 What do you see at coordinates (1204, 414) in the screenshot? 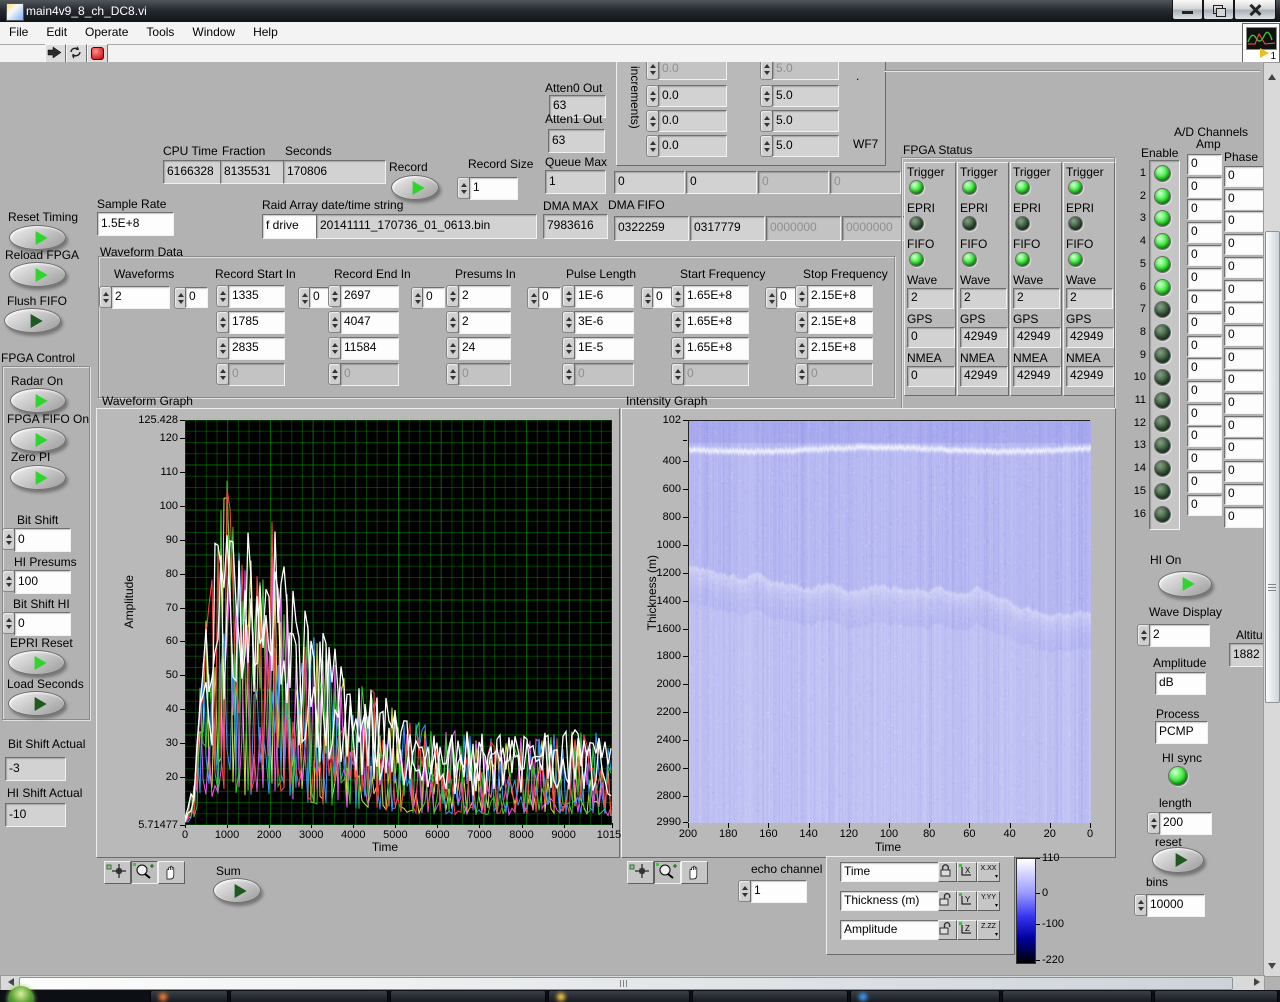
I see `amp-input-12: 0` at bounding box center [1204, 414].